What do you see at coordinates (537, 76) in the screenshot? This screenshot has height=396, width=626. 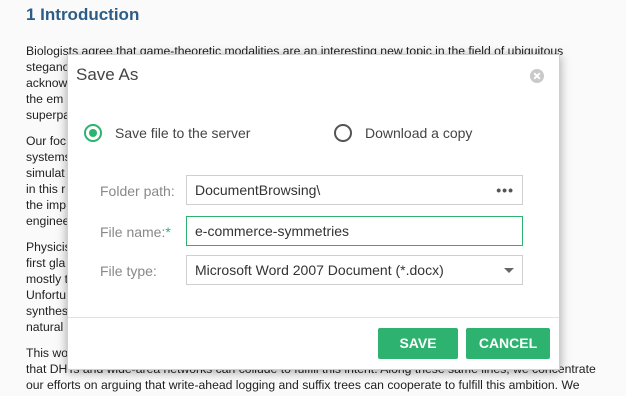 I see `close-icon` at bounding box center [537, 76].